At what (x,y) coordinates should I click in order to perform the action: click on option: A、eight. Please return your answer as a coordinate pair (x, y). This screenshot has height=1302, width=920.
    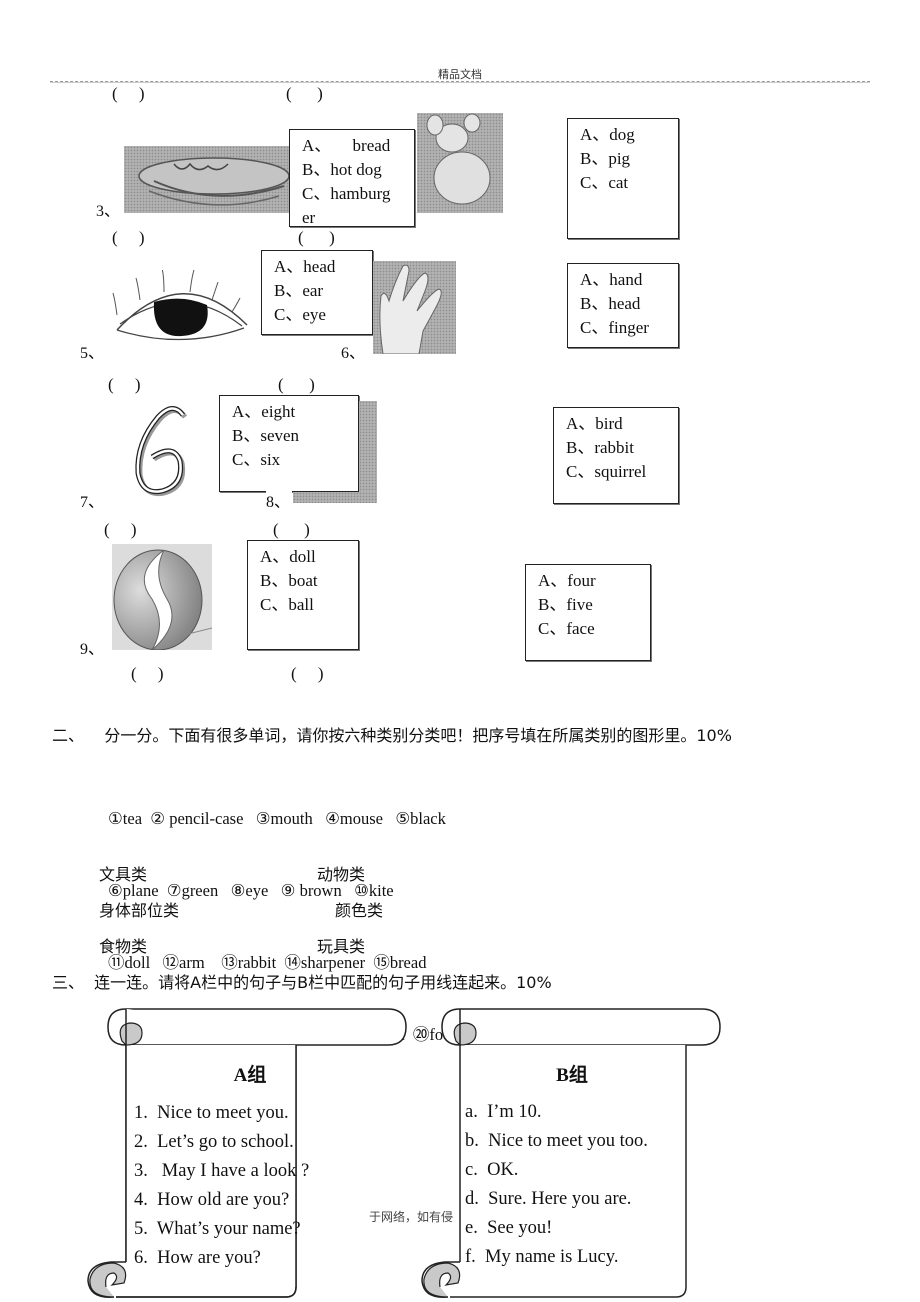
    Looking at the image, I should click on (264, 411).